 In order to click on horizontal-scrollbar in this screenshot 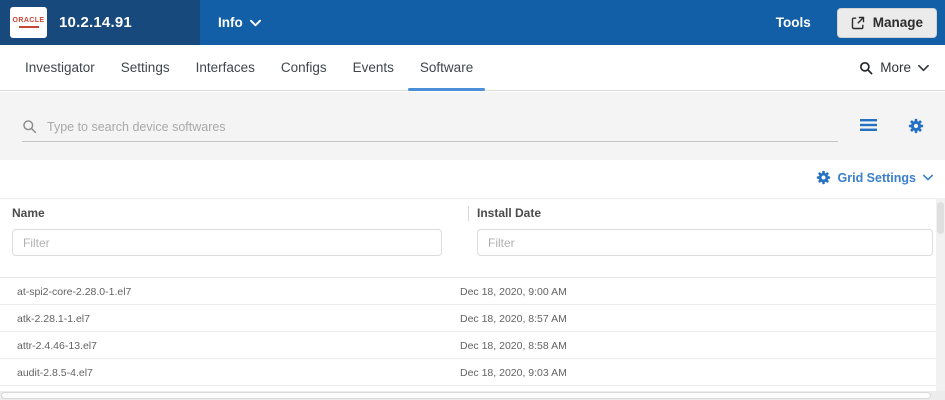, I will do `click(472, 395)`.